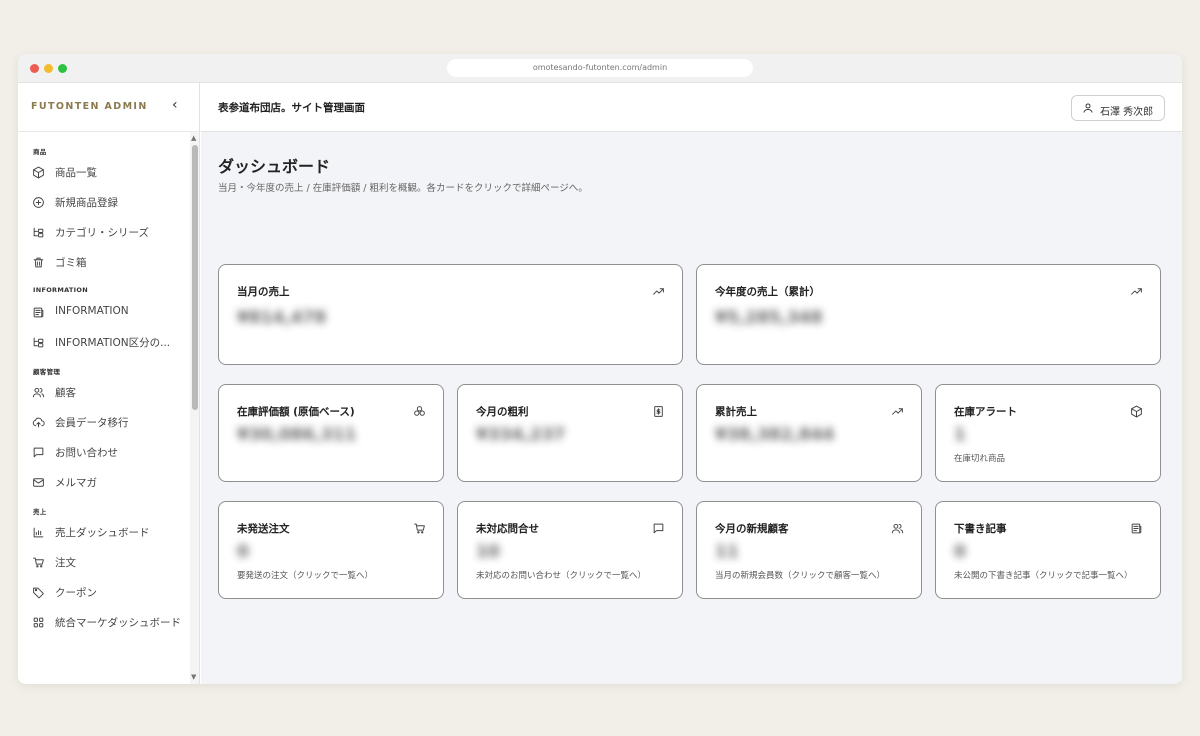 The width and height of the screenshot is (1200, 736). What do you see at coordinates (108, 591) in the screenshot?
I see `sidebar-item: クーポン` at bounding box center [108, 591].